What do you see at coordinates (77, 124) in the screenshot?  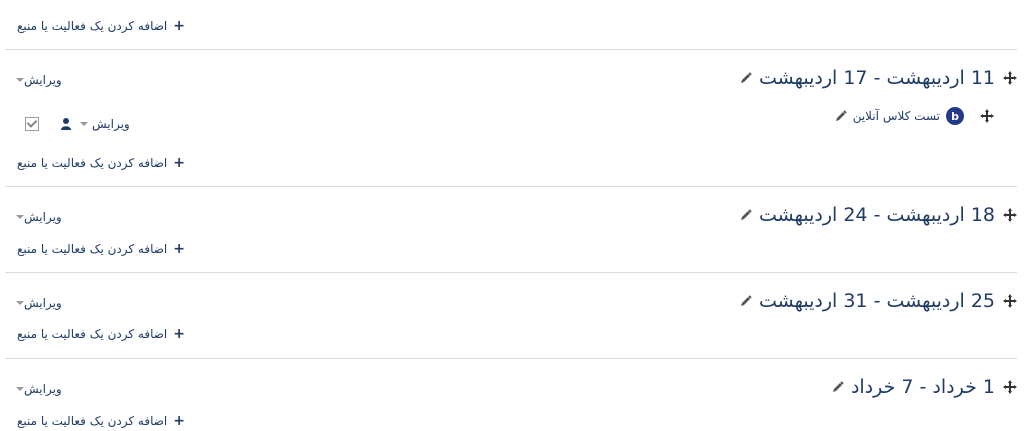 I see `activity-controls: ویرایش` at bounding box center [77, 124].